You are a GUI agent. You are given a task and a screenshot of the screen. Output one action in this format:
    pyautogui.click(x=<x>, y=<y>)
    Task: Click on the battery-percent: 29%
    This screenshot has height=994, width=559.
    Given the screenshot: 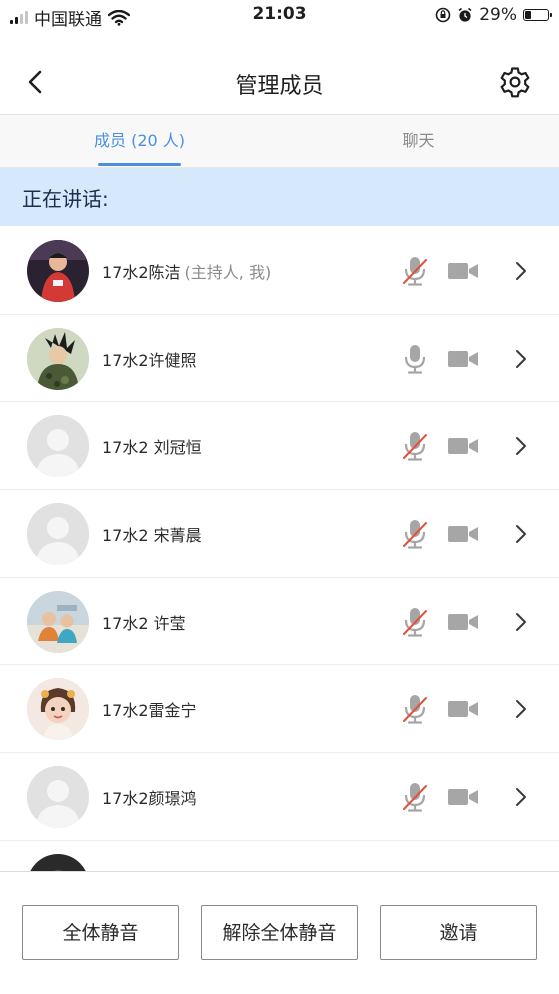 What is the action you would take?
    pyautogui.click(x=498, y=15)
    